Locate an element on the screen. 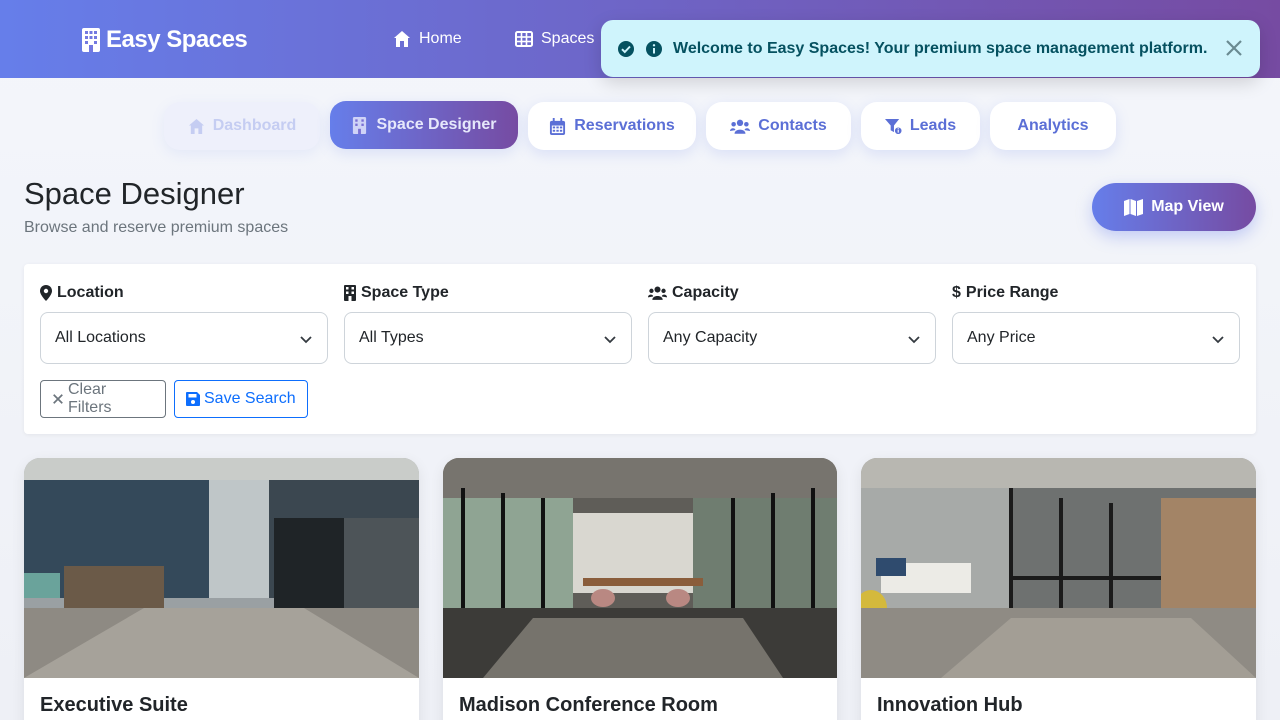  map-icon is located at coordinates (1134, 207).